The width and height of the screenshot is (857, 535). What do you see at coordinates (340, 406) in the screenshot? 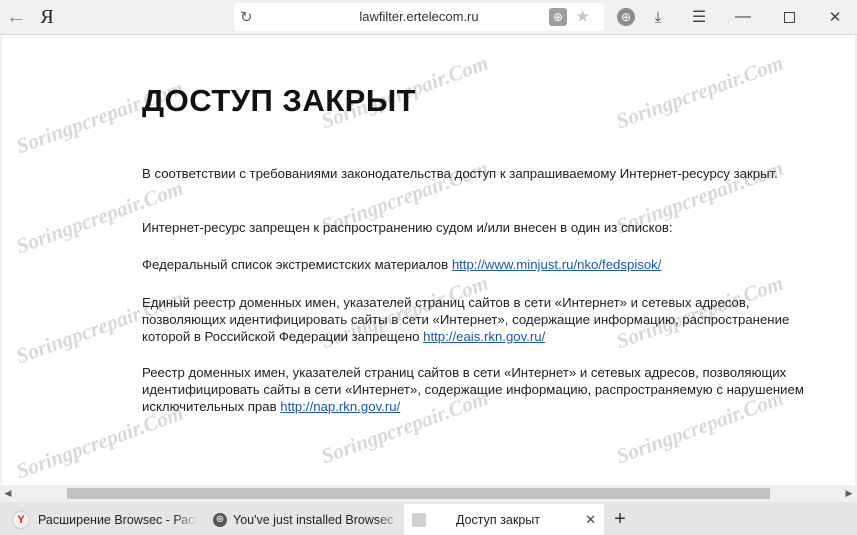
I see `nap-link: http://nap.rkn.gov.ru/` at bounding box center [340, 406].